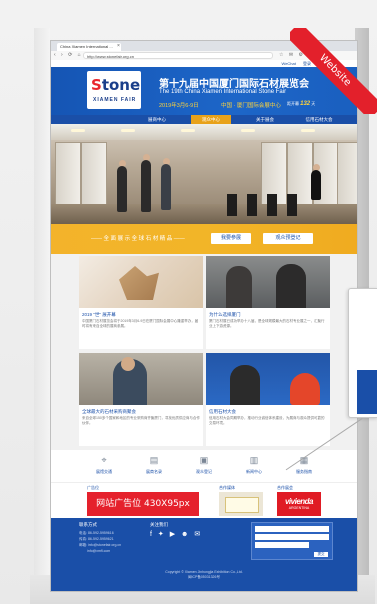  What do you see at coordinates (222, 411) in the screenshot?
I see `news-title: 信用石材大会` at bounding box center [222, 411].